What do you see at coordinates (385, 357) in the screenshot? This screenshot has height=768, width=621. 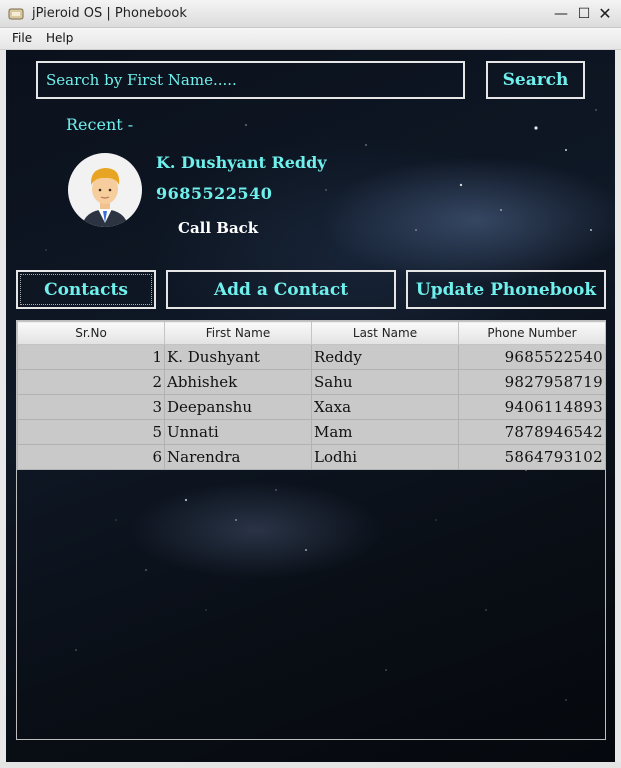 I see `cell-last-name: Reddy` at bounding box center [385, 357].